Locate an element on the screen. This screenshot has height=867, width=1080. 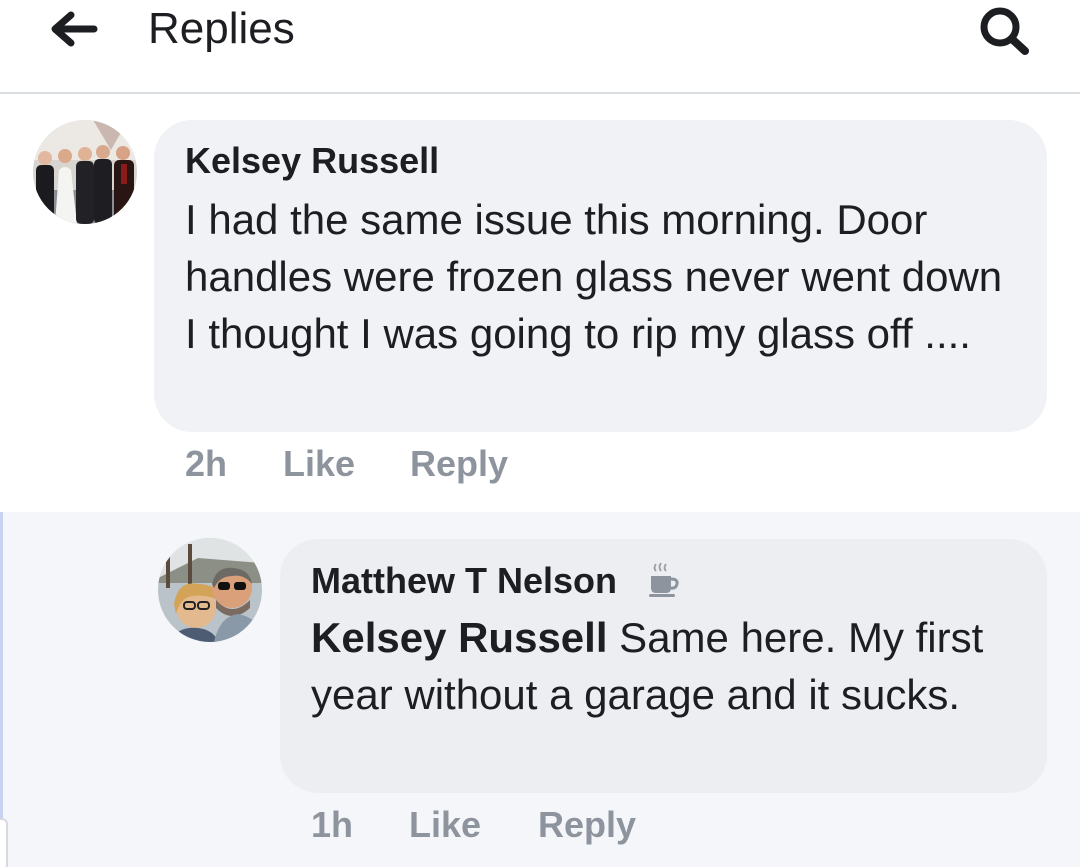
comment-timestamp: 1h is located at coordinates (332, 825).